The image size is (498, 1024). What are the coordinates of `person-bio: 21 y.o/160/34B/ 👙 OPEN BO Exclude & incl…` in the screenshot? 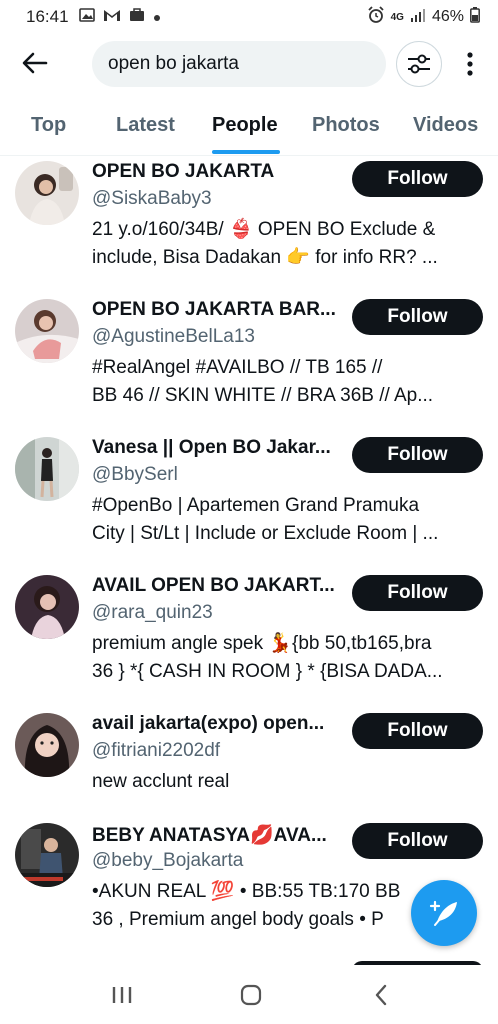 It's located at (290, 244).